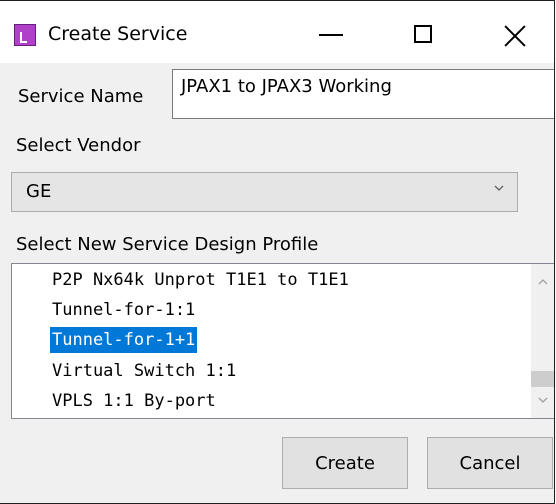 This screenshot has width=556, height=504. I want to click on cancel-button: Cancel, so click(490, 463).